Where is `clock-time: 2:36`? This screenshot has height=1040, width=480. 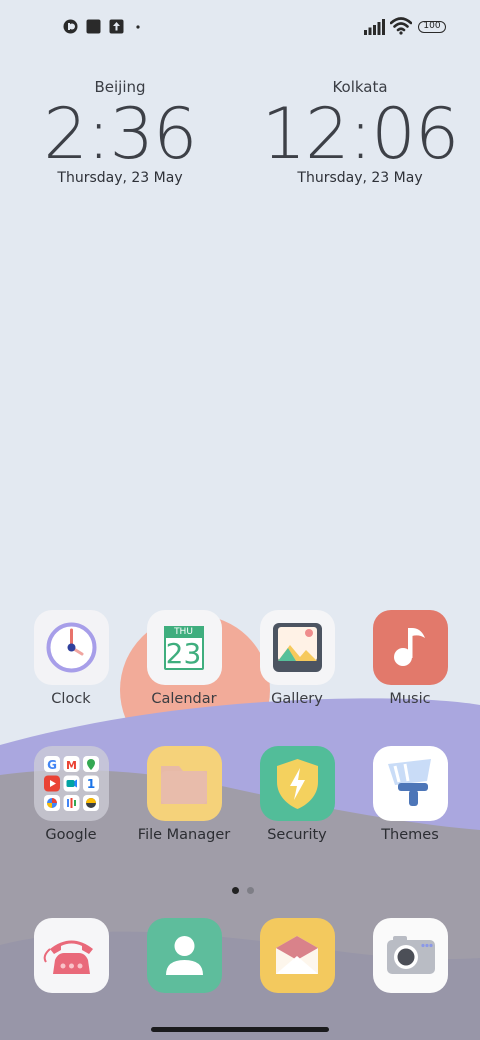 clock-time: 2:36 is located at coordinates (120, 134).